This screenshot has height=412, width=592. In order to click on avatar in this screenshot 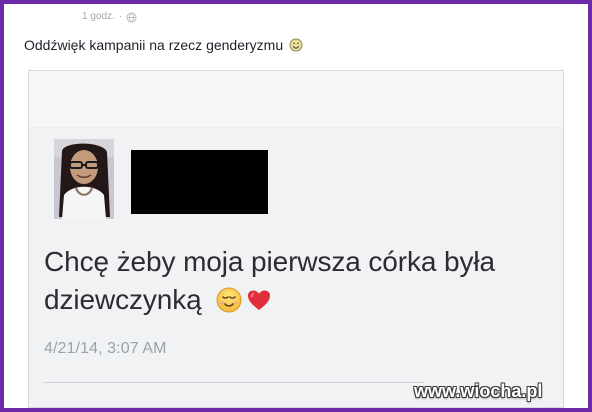, I will do `click(84, 179)`.